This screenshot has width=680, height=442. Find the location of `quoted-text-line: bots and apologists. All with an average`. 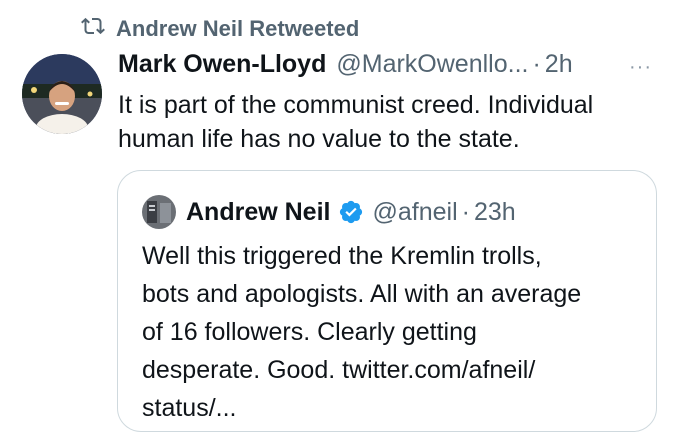

quoted-text-line: bots and apologists. All with an average is located at coordinates (362, 294).